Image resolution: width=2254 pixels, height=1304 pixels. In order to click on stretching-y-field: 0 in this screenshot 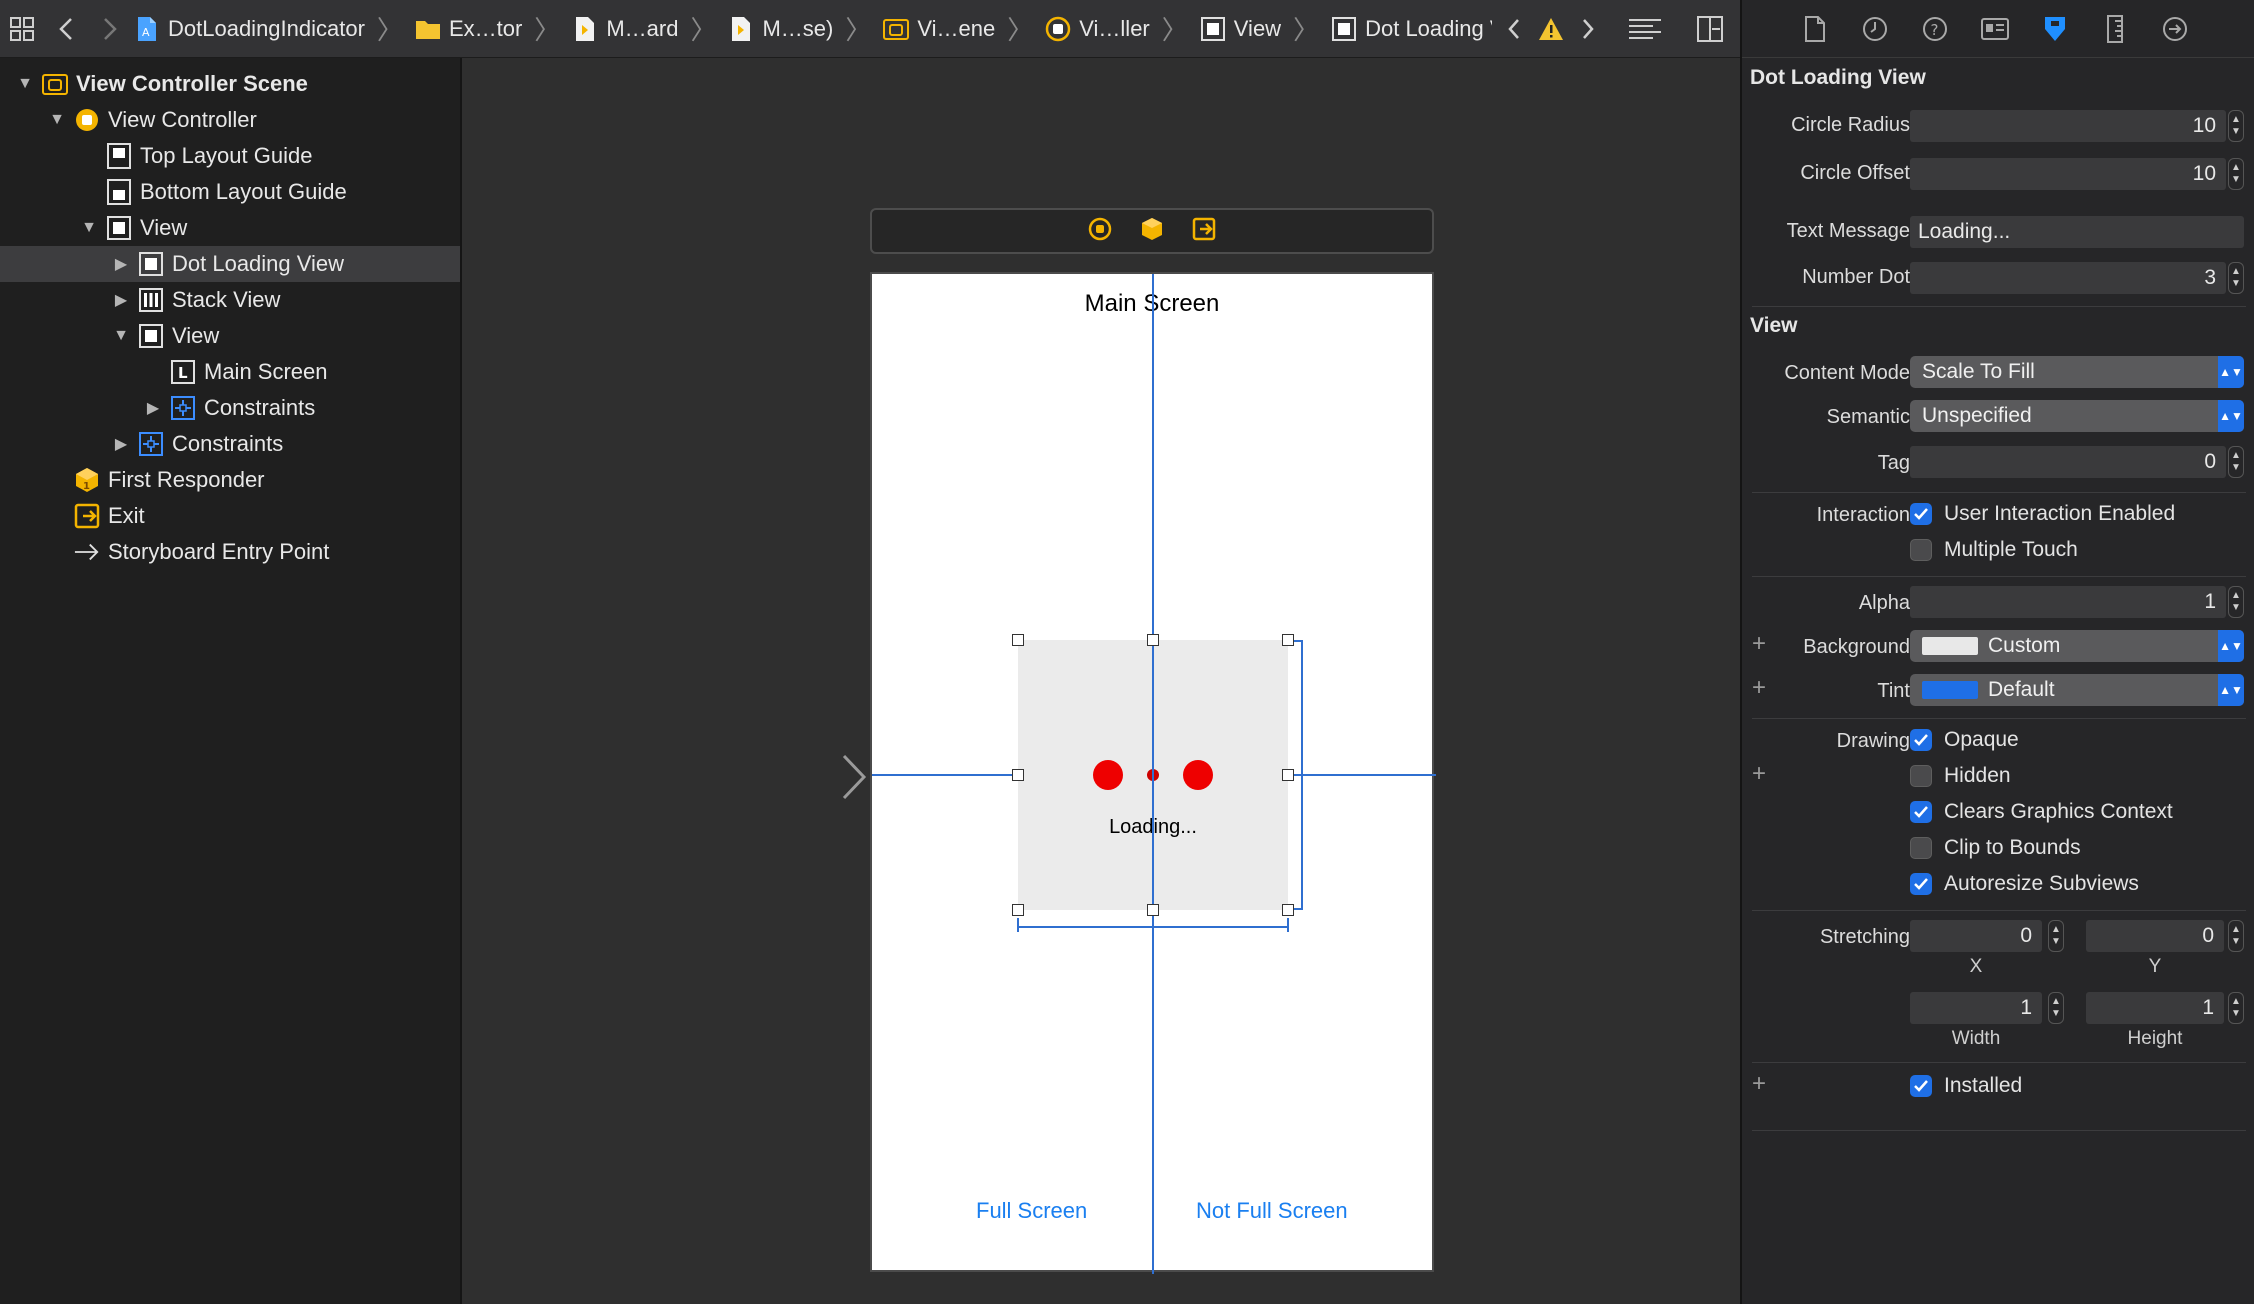, I will do `click(2155, 936)`.